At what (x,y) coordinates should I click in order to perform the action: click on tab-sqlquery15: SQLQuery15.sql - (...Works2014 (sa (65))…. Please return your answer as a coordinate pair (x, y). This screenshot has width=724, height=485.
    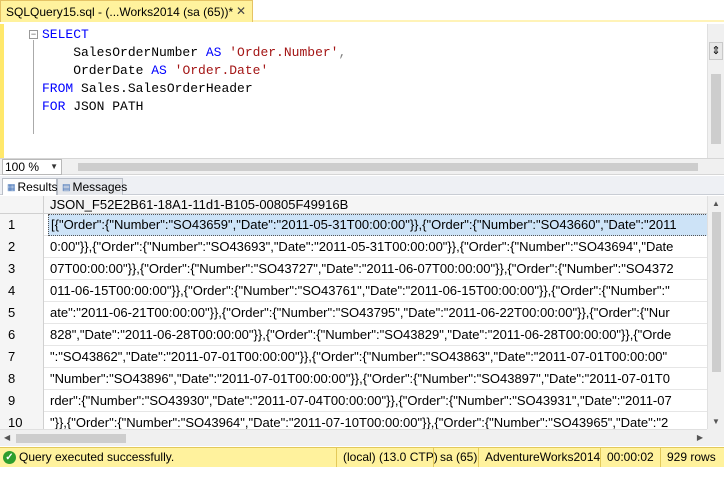
    Looking at the image, I should click on (126, 11).